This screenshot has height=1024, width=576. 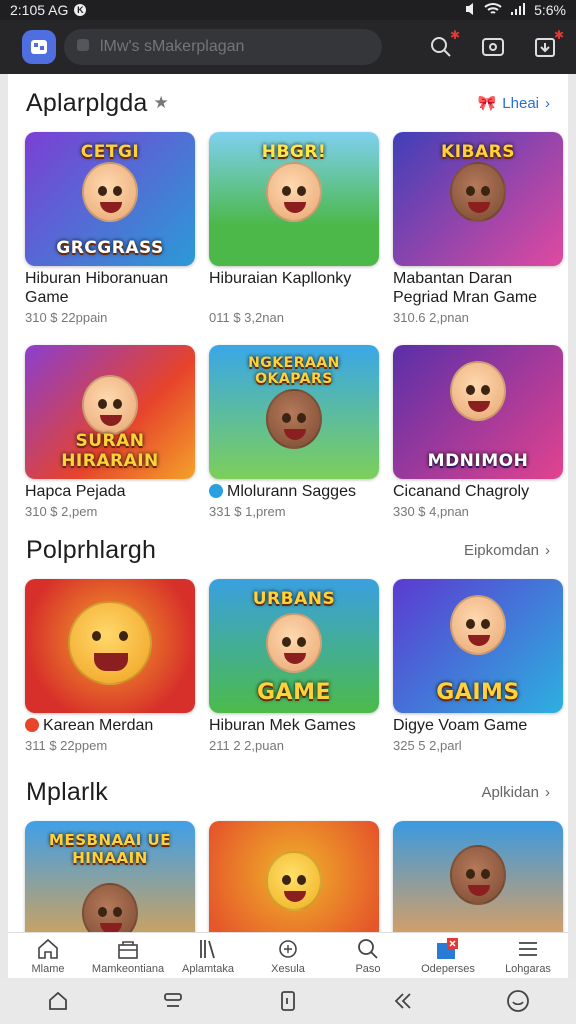 I want to click on app-title: Hiburan Mek Games, so click(x=282, y=725).